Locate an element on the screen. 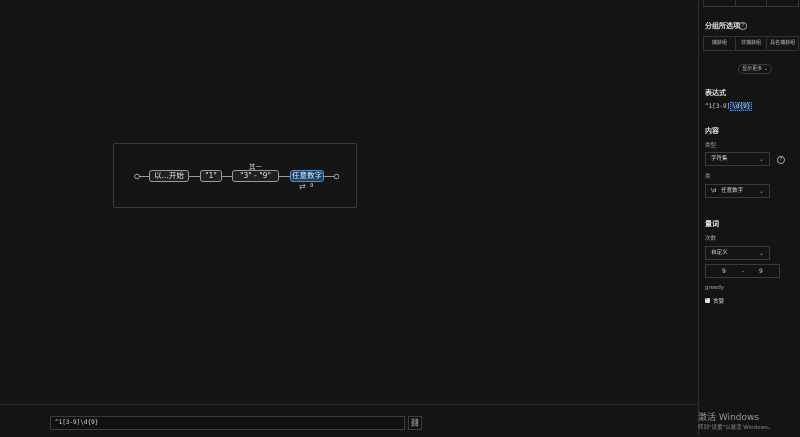 Image resolution: width=800 pixels, height=437 pixels. greedy-checkbox-label: 贪婪 is located at coordinates (719, 302).